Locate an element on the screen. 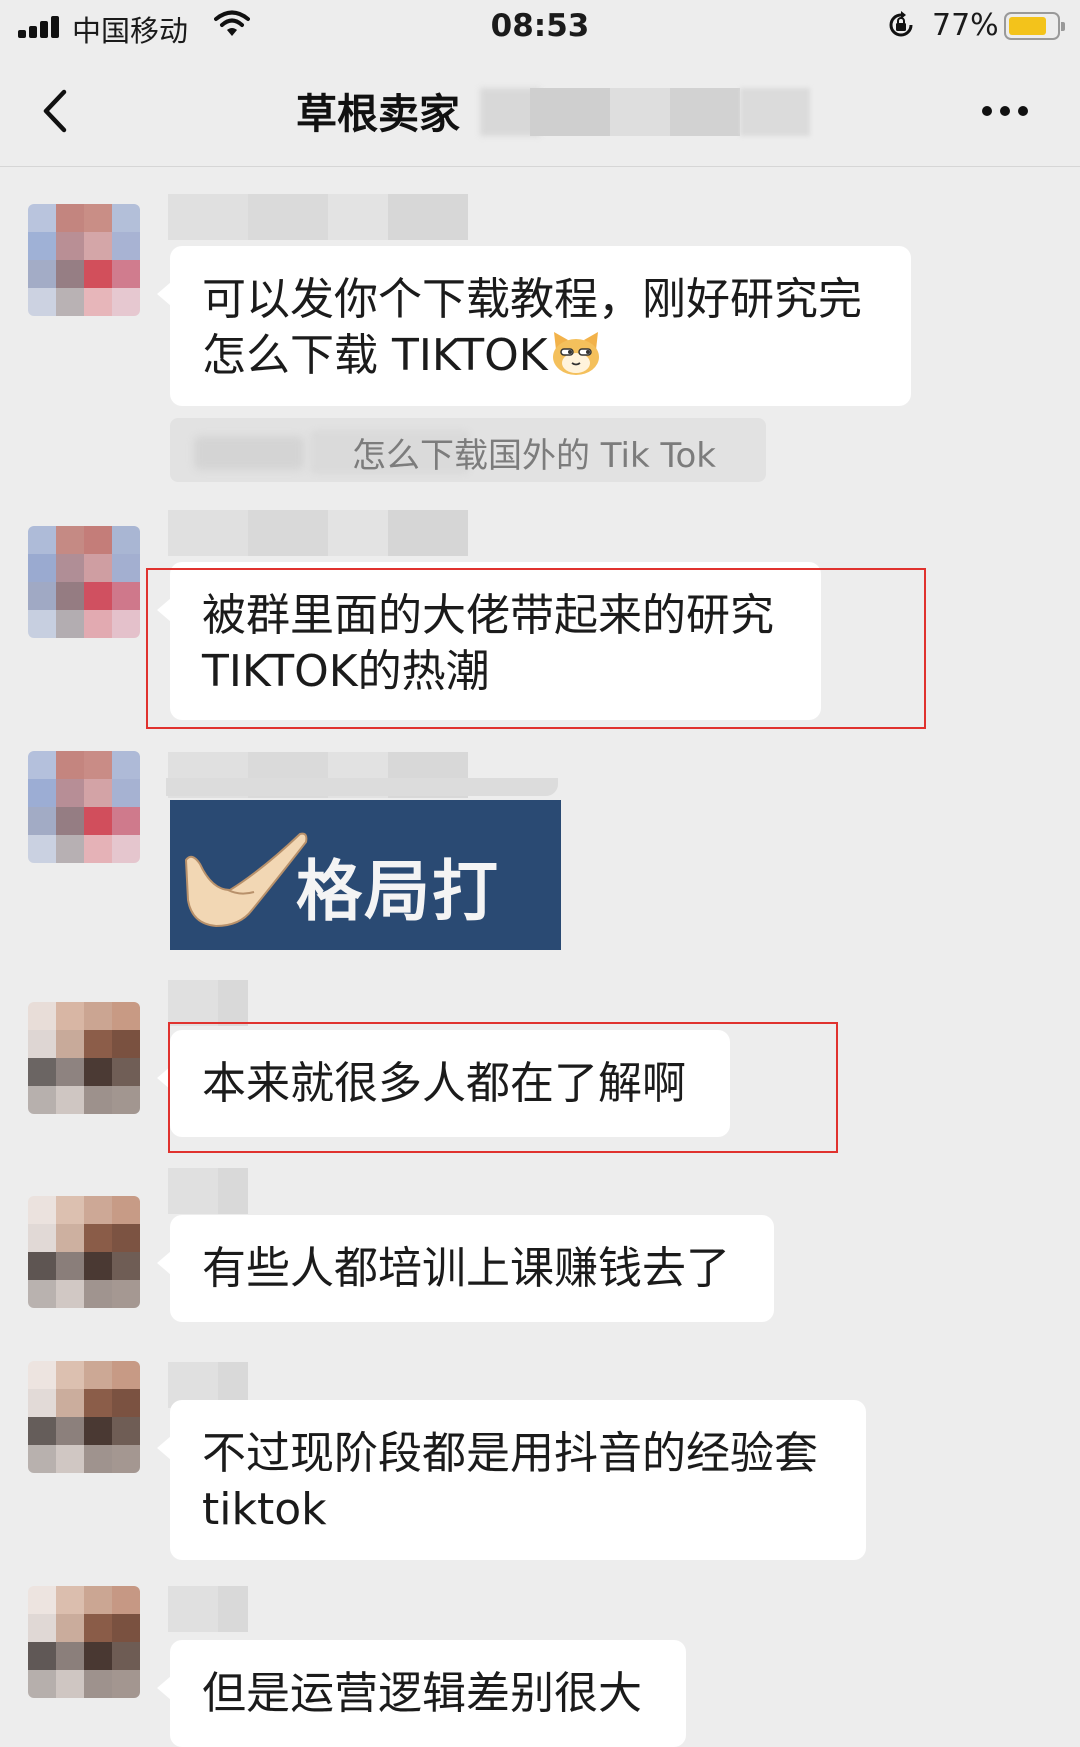 Image resolution: width=1080 pixels, height=1747 pixels. message-text: 可以发你个下载教程，刚好研究完 怎么下载 TIKTOK is located at coordinates (532, 327).